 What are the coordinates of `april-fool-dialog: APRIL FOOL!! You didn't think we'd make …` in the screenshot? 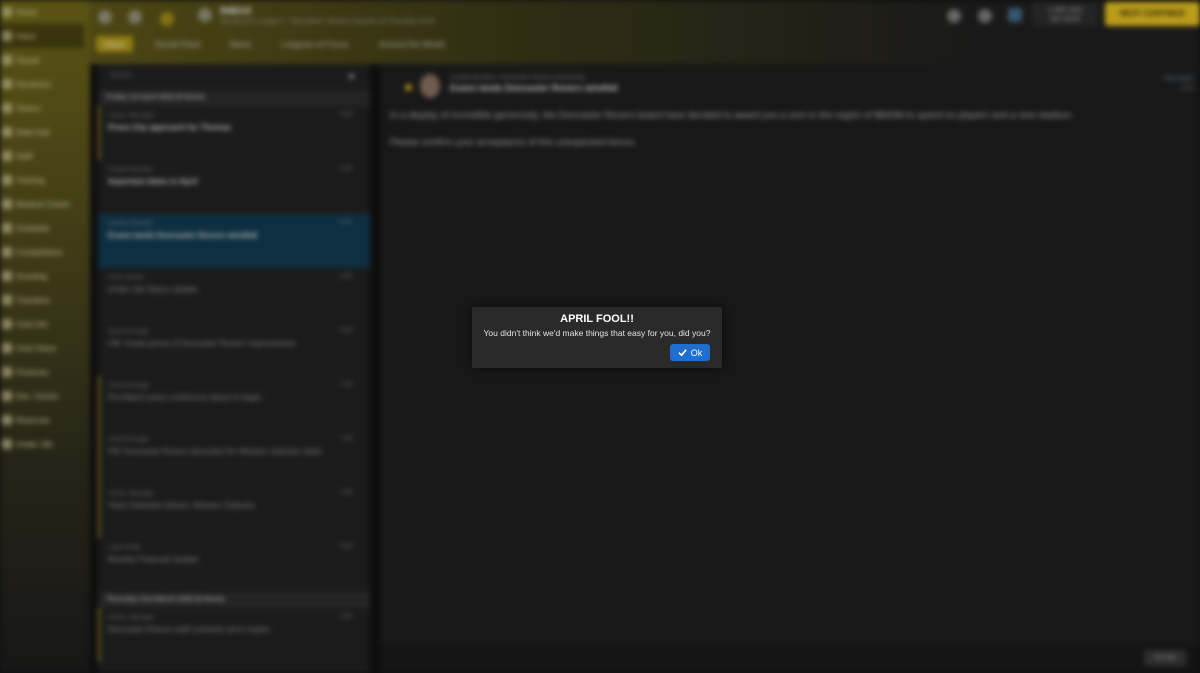 It's located at (597, 337).